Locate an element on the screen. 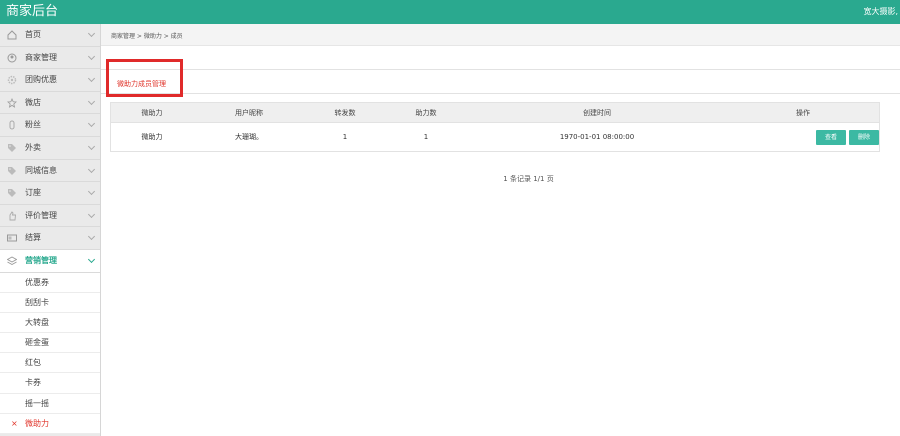 The width and height of the screenshot is (900, 436). sidebar-item-label: 外卖 is located at coordinates (33, 147).